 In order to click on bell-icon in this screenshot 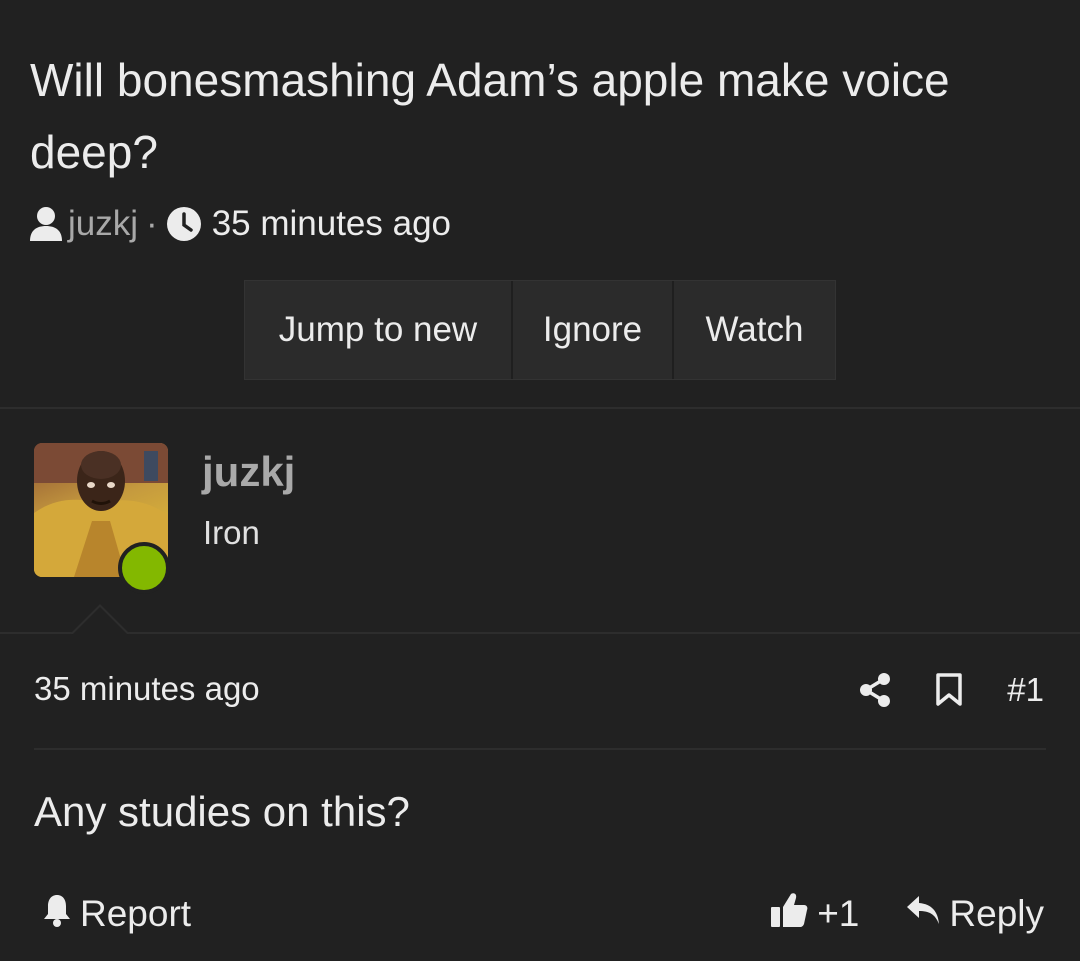, I will do `click(57, 914)`.